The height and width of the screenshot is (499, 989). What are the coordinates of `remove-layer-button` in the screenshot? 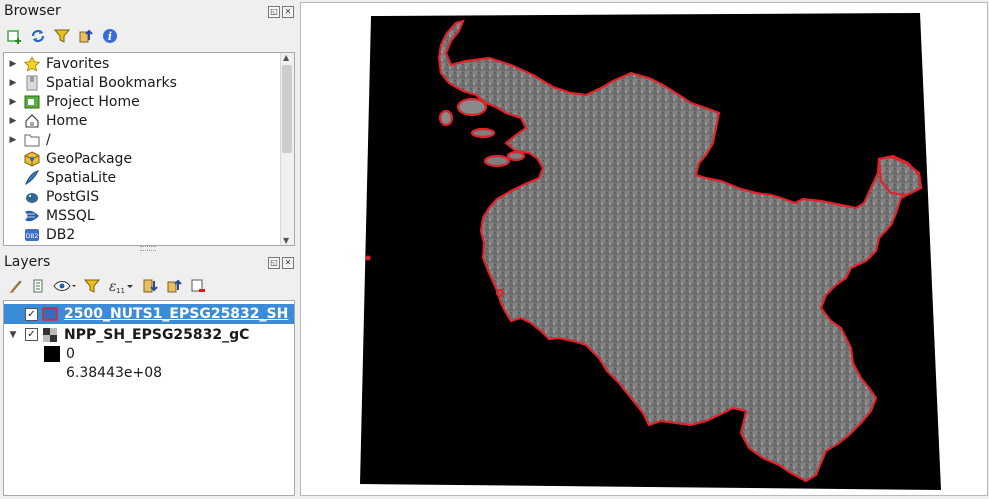 It's located at (198, 286).